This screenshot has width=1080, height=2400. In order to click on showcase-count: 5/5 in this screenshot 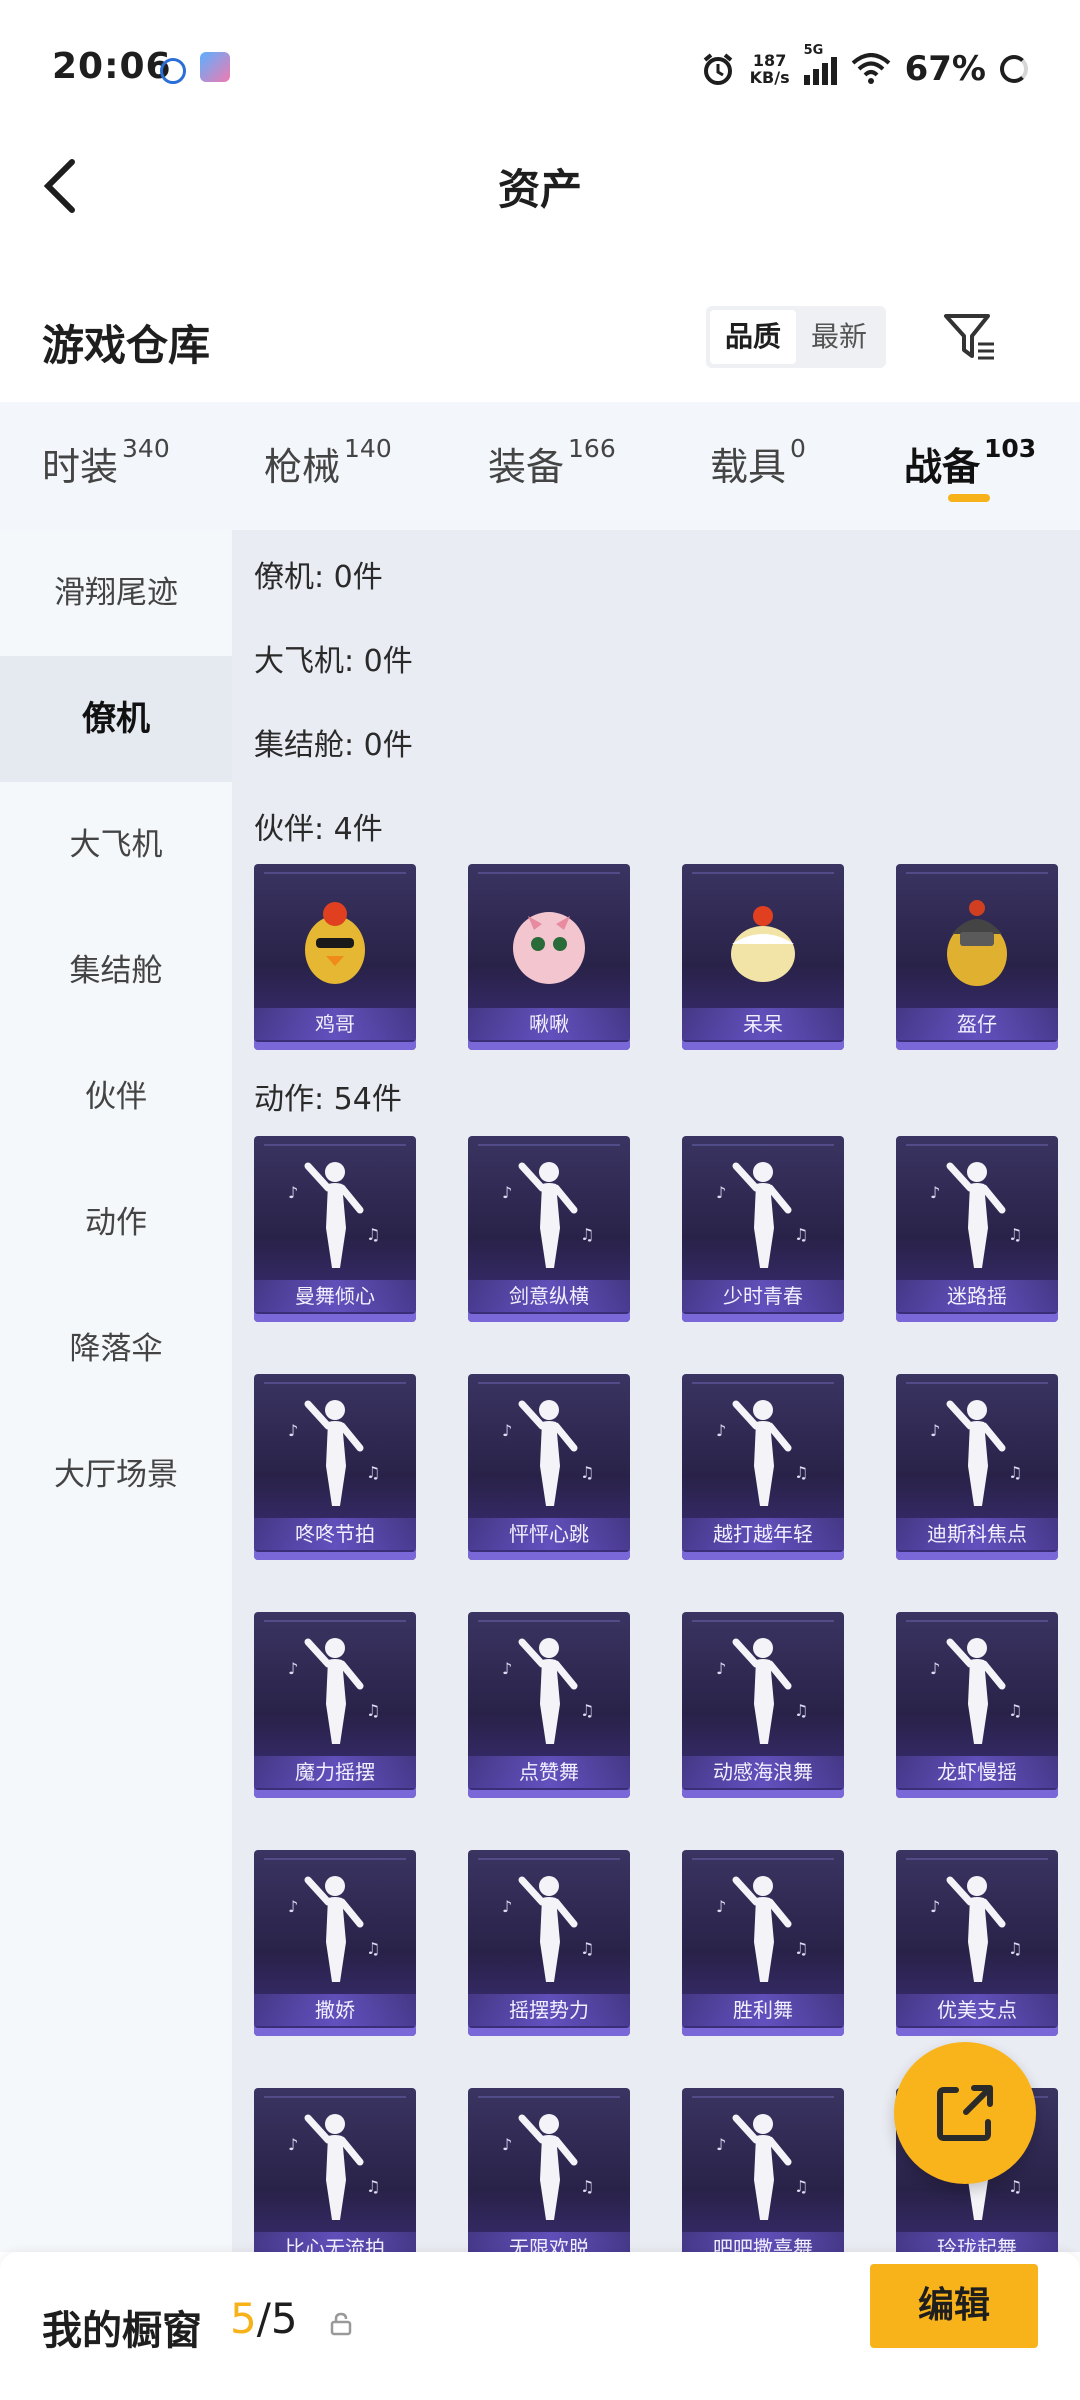, I will do `click(264, 2318)`.